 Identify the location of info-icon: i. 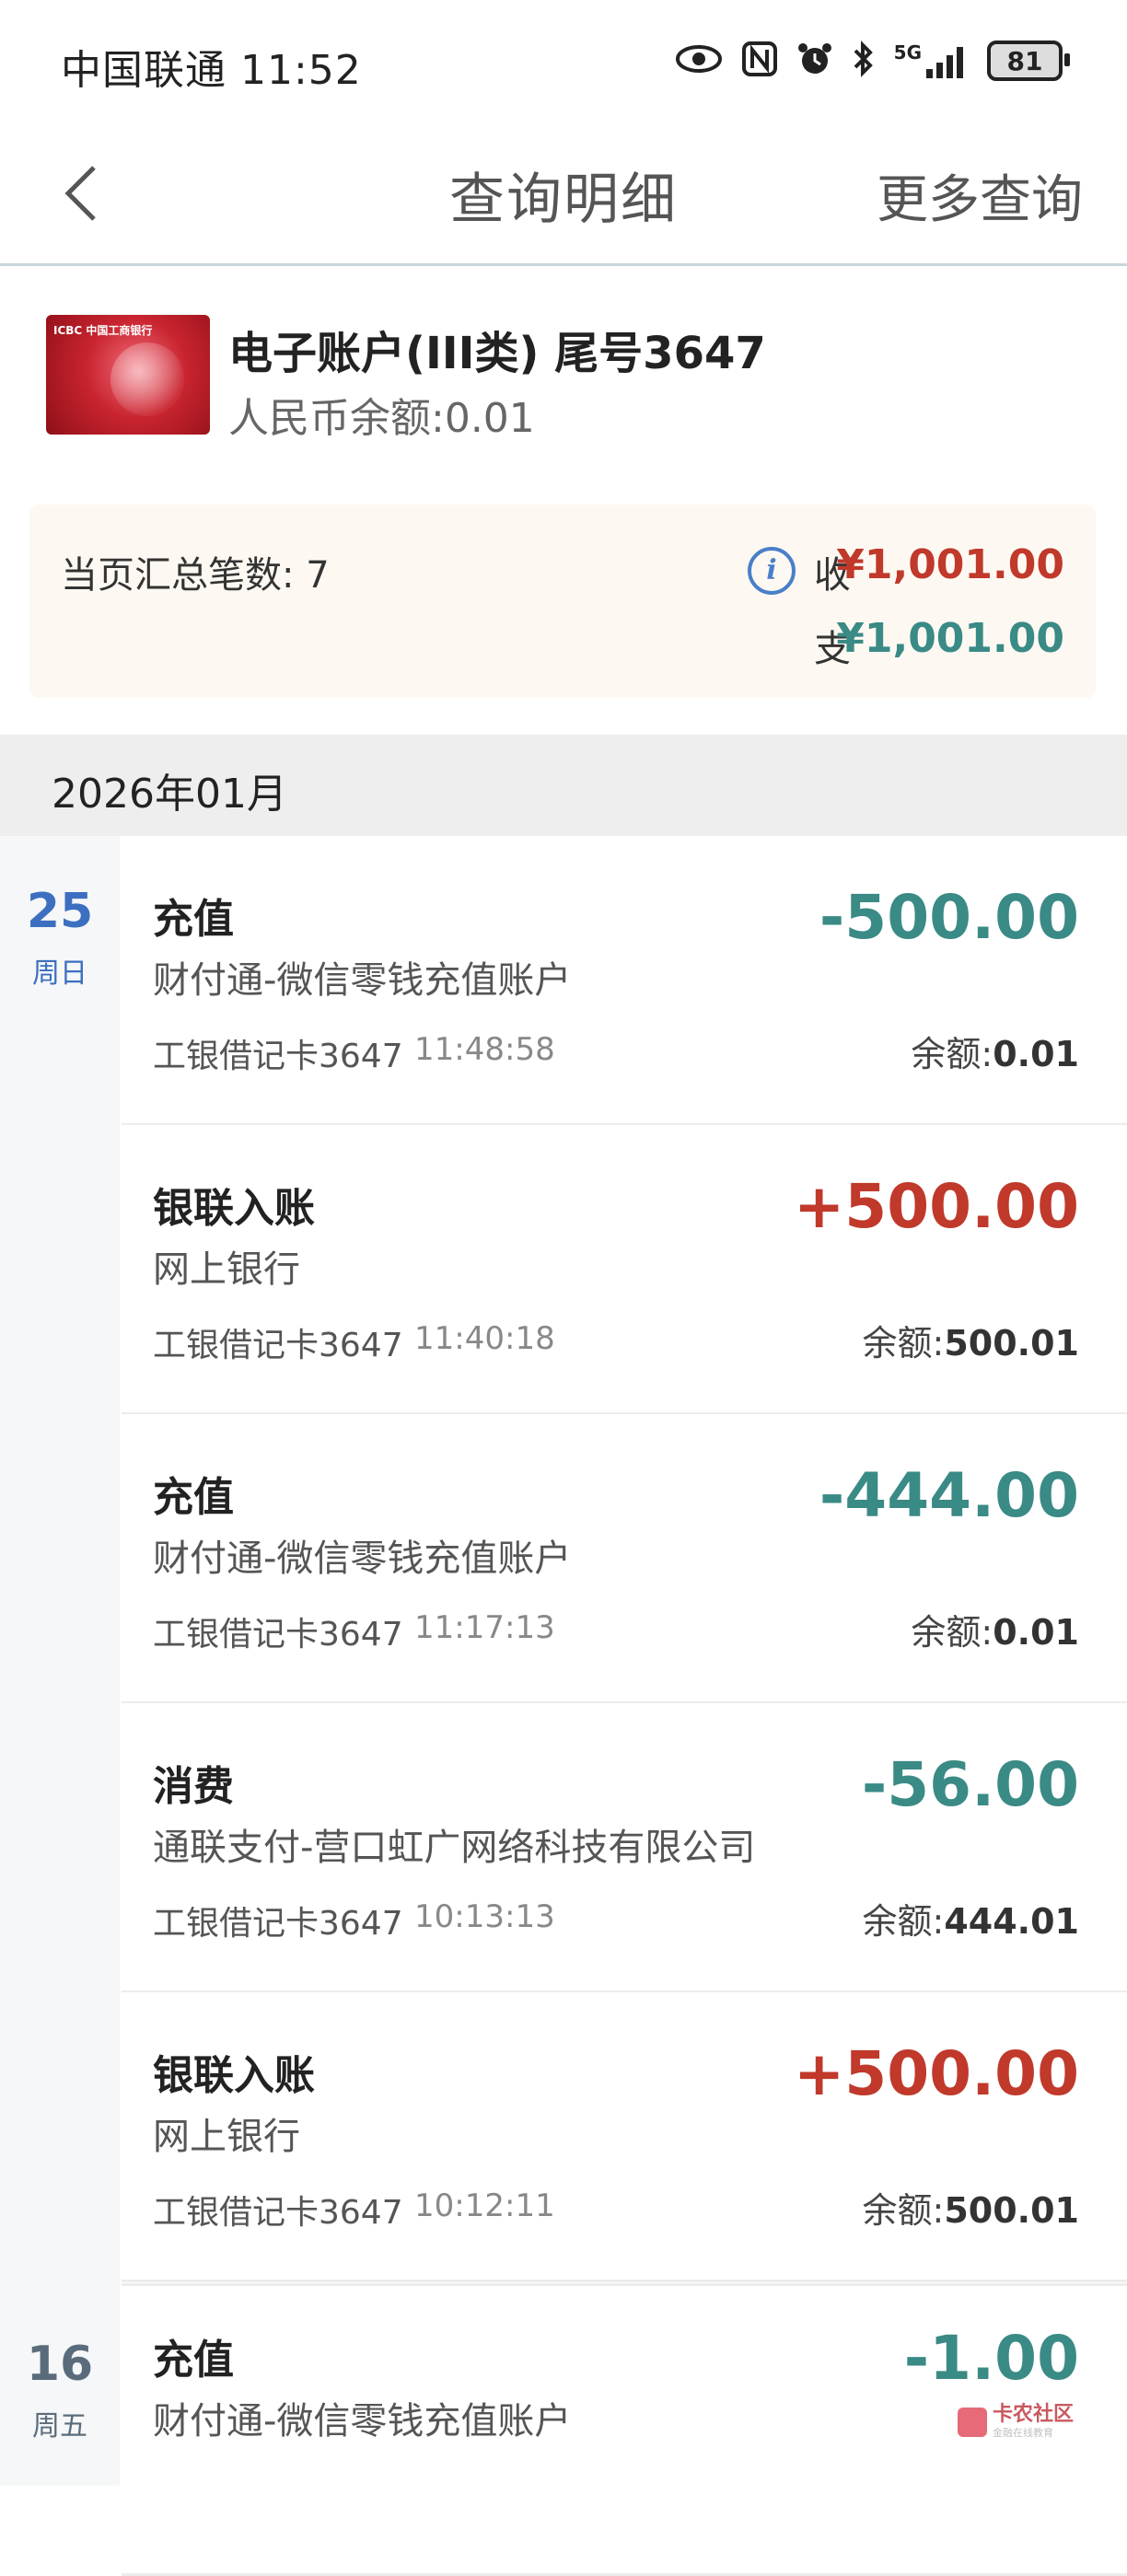
(772, 571).